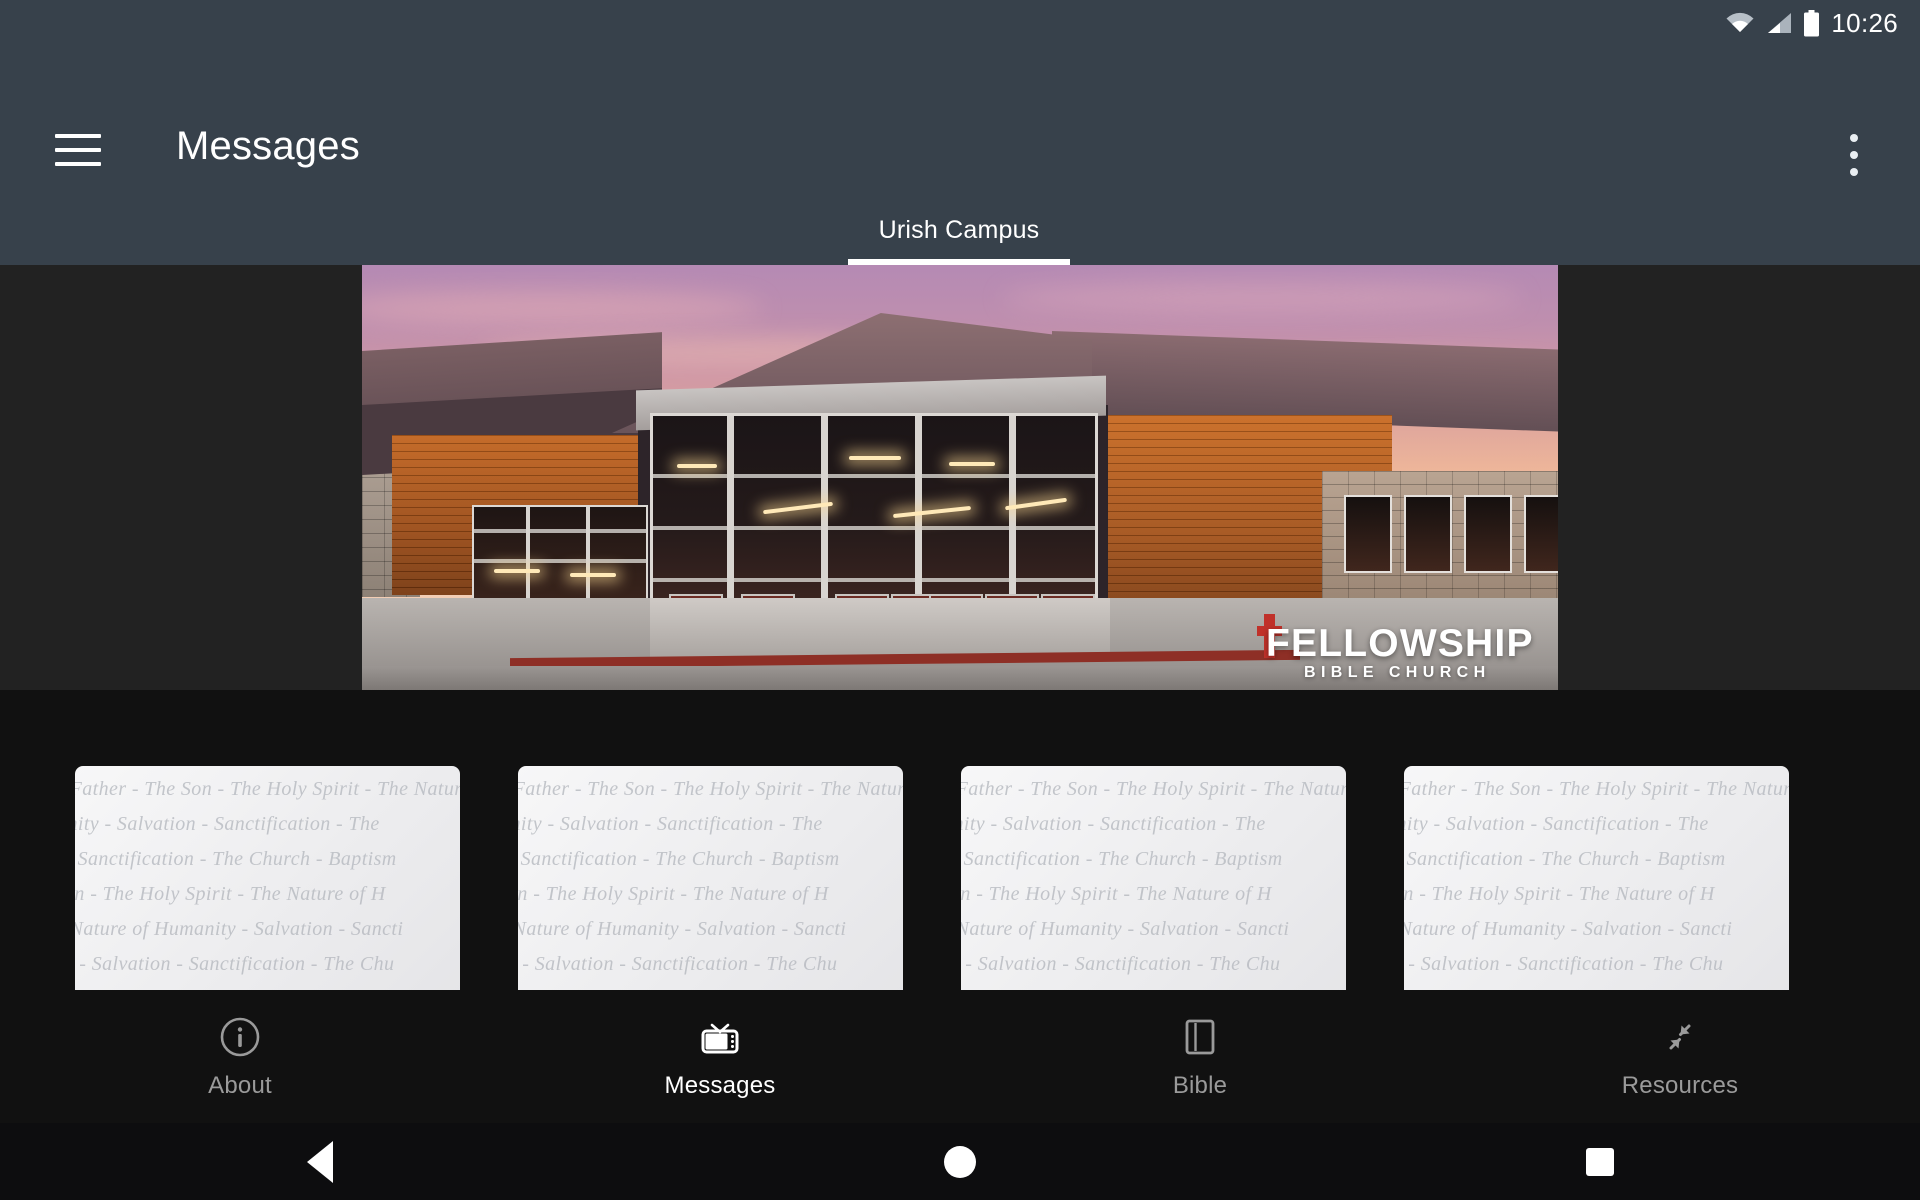 Image resolution: width=1920 pixels, height=1200 pixels. I want to click on television-icon, so click(720, 1037).